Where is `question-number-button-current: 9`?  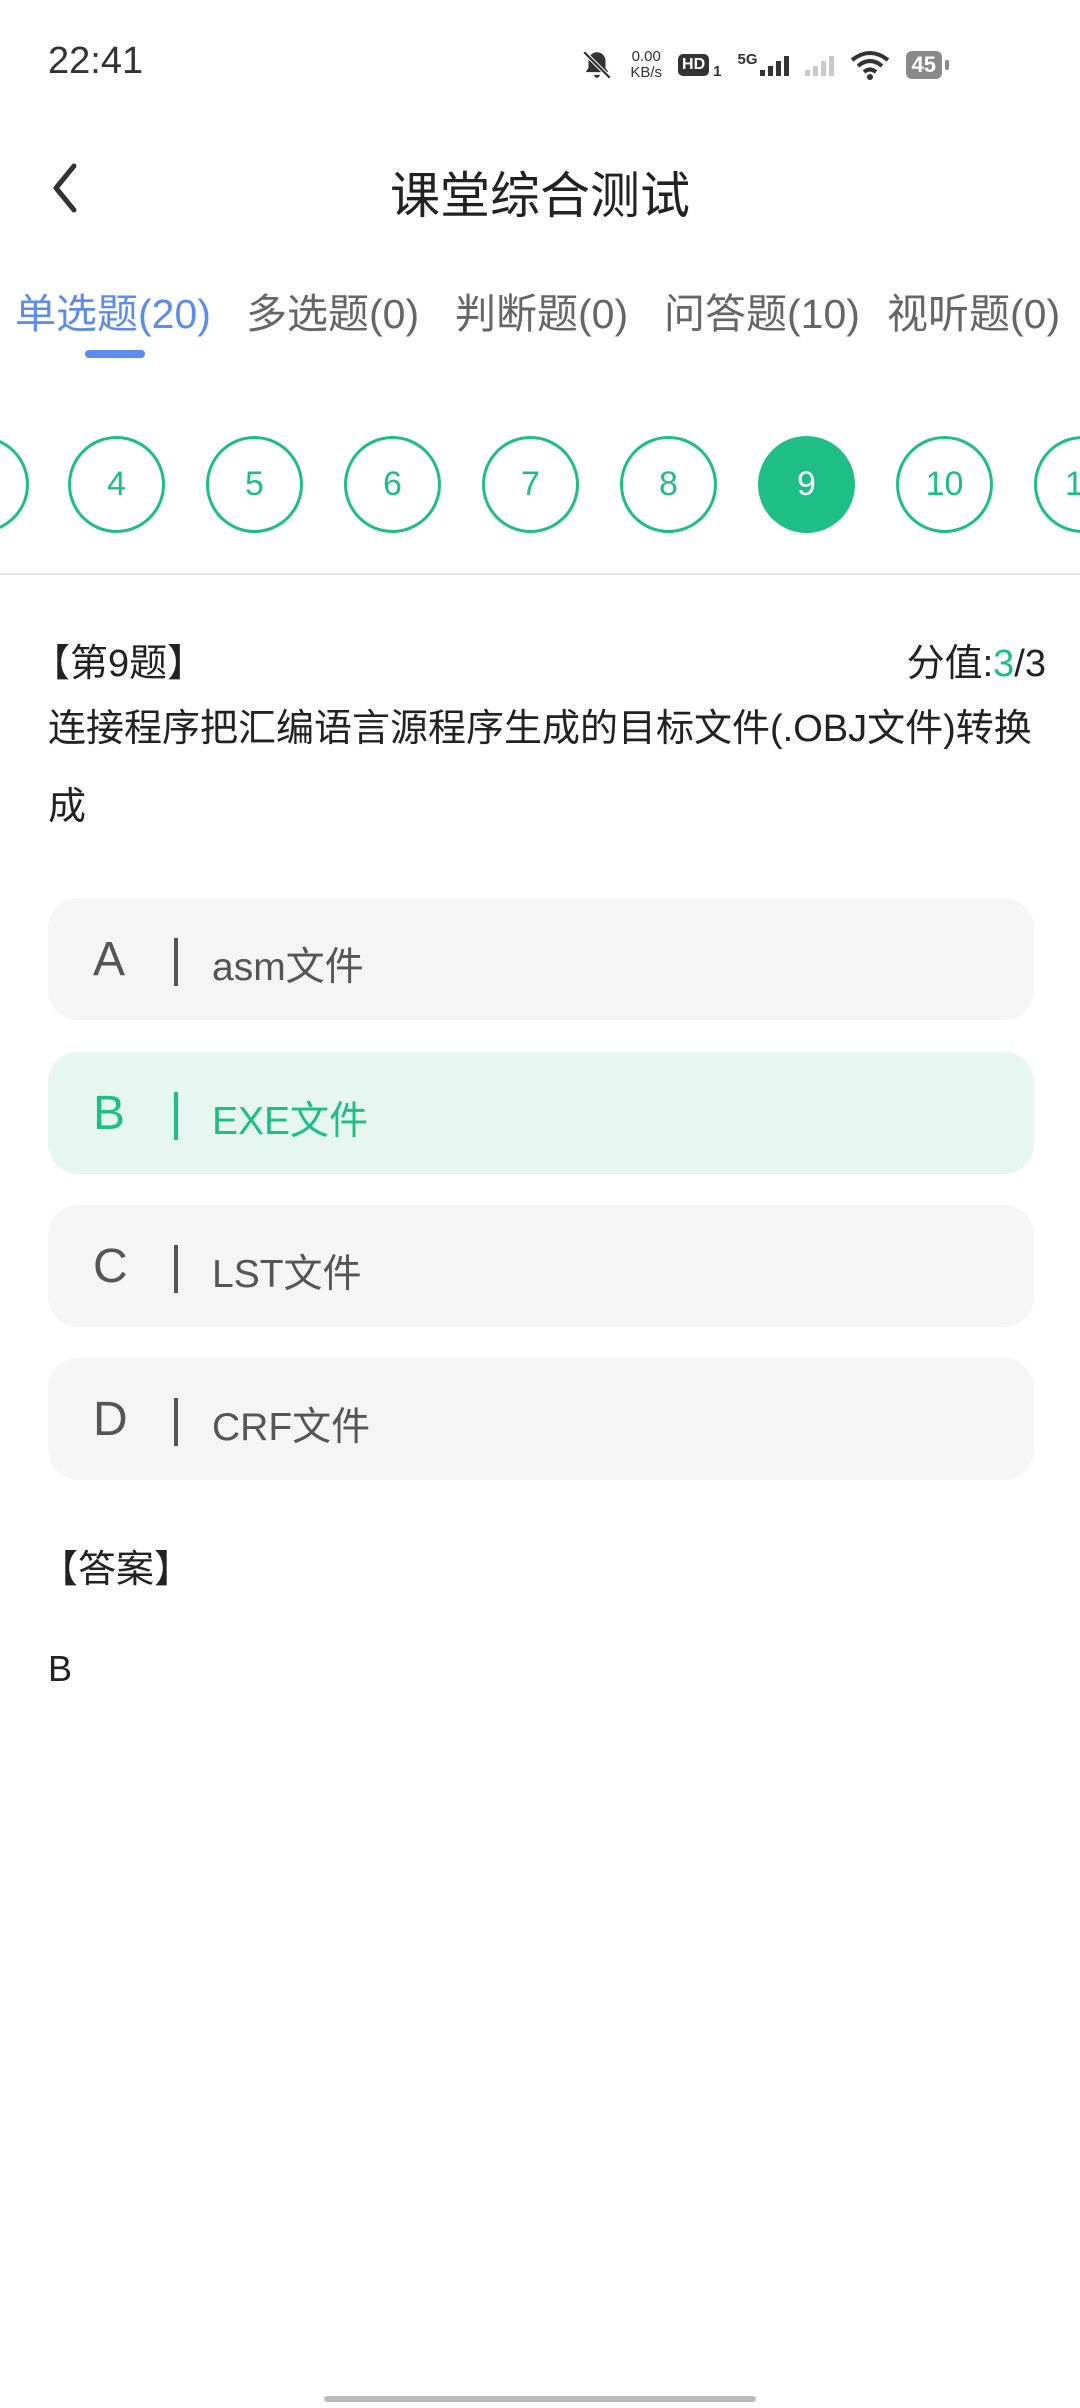 question-number-button-current: 9 is located at coordinates (806, 484).